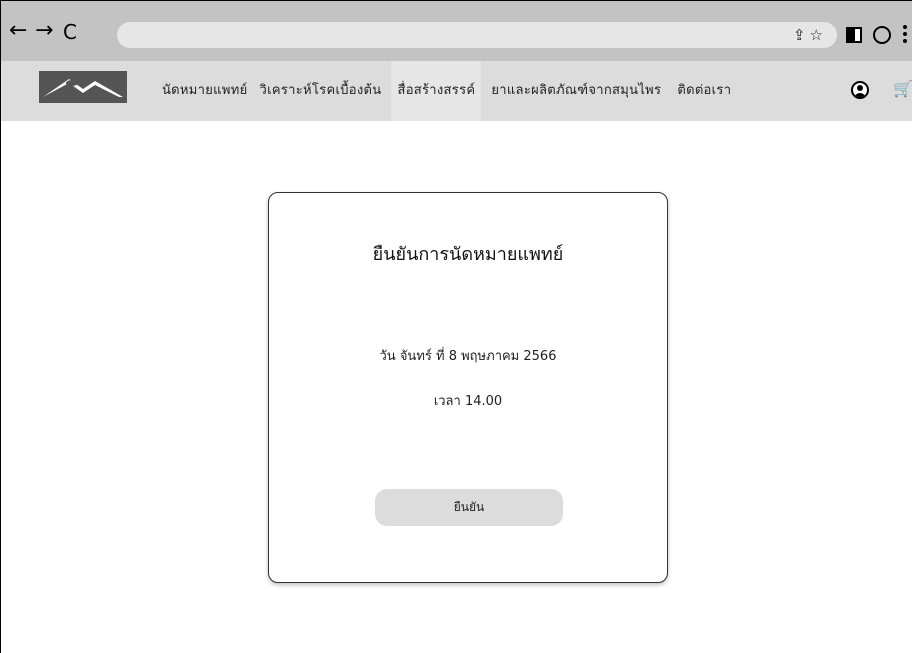  Describe the element at coordinates (860, 90) in the screenshot. I see `user-account-icon` at that location.